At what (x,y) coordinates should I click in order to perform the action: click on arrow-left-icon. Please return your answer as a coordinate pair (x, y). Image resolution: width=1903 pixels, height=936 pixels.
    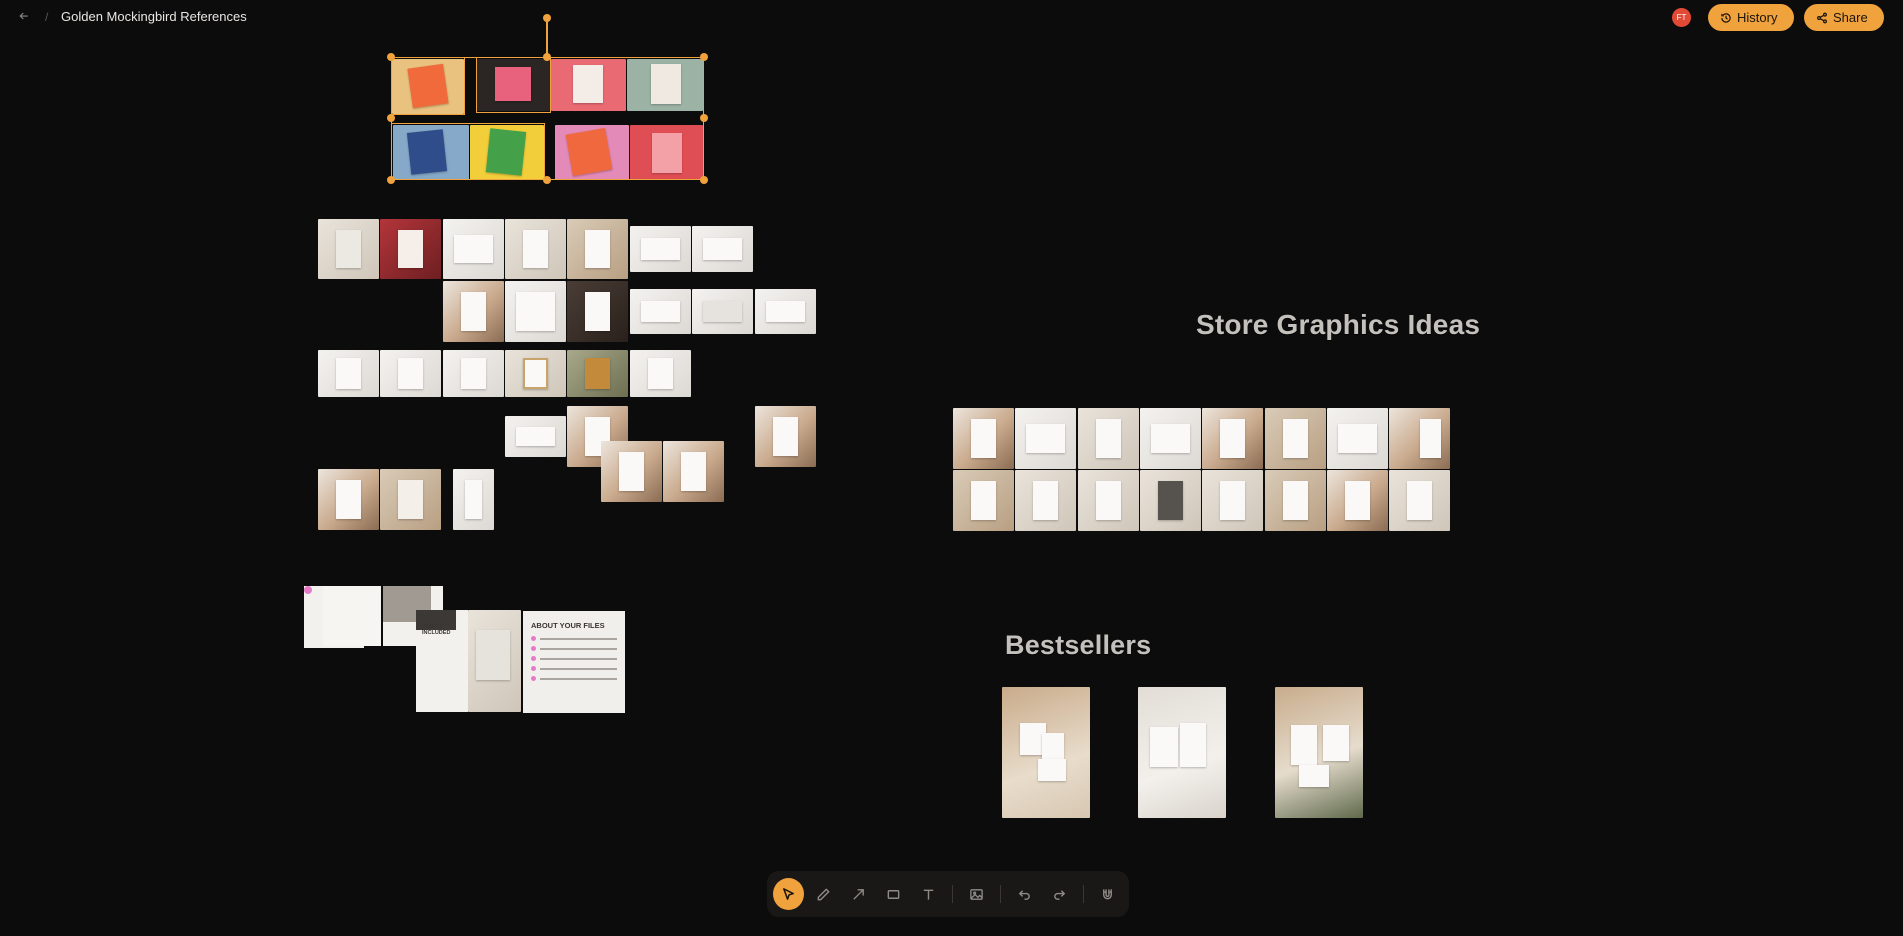
    Looking at the image, I should click on (23, 16).